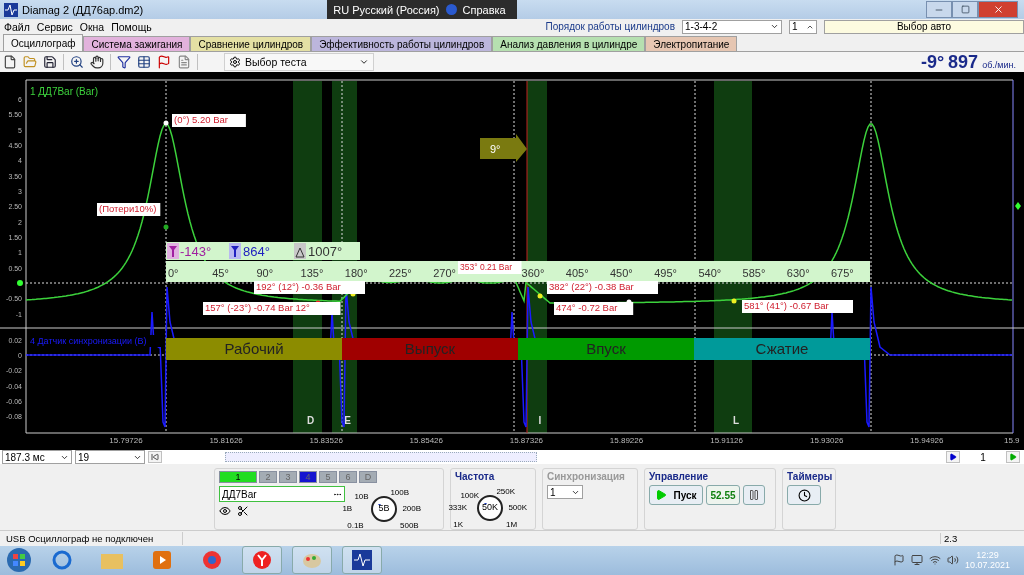 The image size is (1024, 575). What do you see at coordinates (565, 492) in the screenshot?
I see `sync-channel-select: 1` at bounding box center [565, 492].